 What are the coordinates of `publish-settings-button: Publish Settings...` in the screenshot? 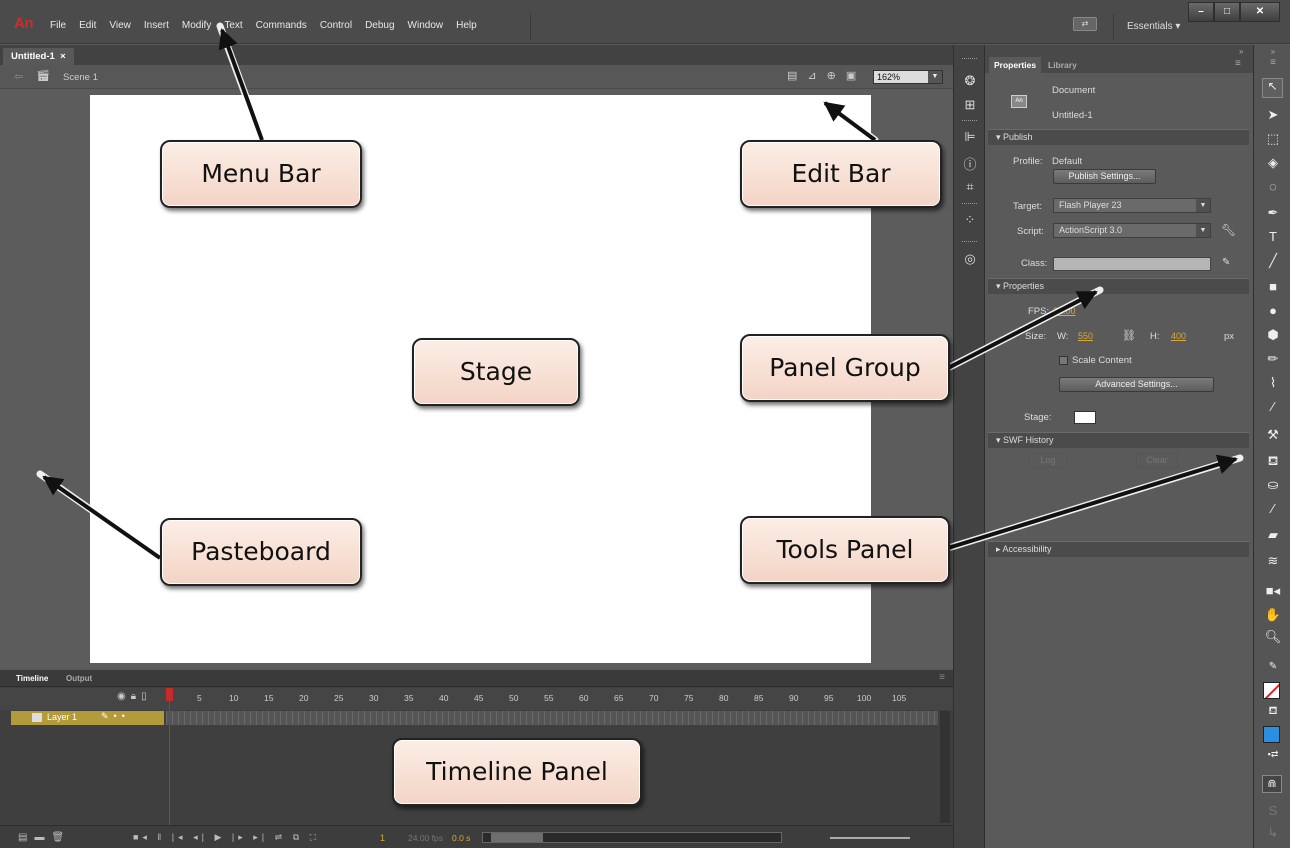 It's located at (1104, 176).